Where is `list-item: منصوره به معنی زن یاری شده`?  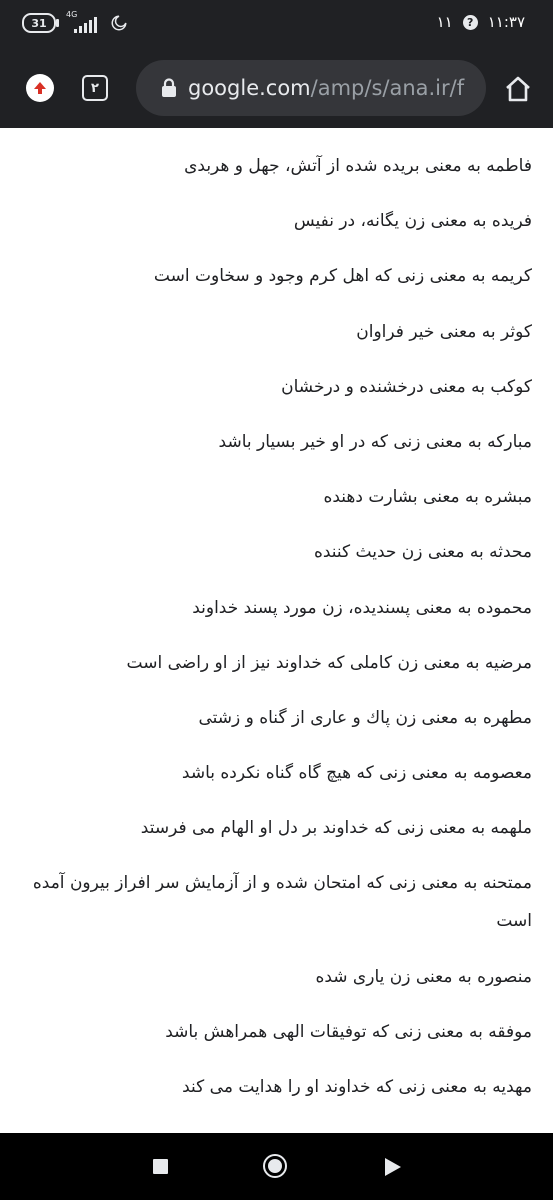
list-item: منصوره به معنی زن یاری شده is located at coordinates (423, 976).